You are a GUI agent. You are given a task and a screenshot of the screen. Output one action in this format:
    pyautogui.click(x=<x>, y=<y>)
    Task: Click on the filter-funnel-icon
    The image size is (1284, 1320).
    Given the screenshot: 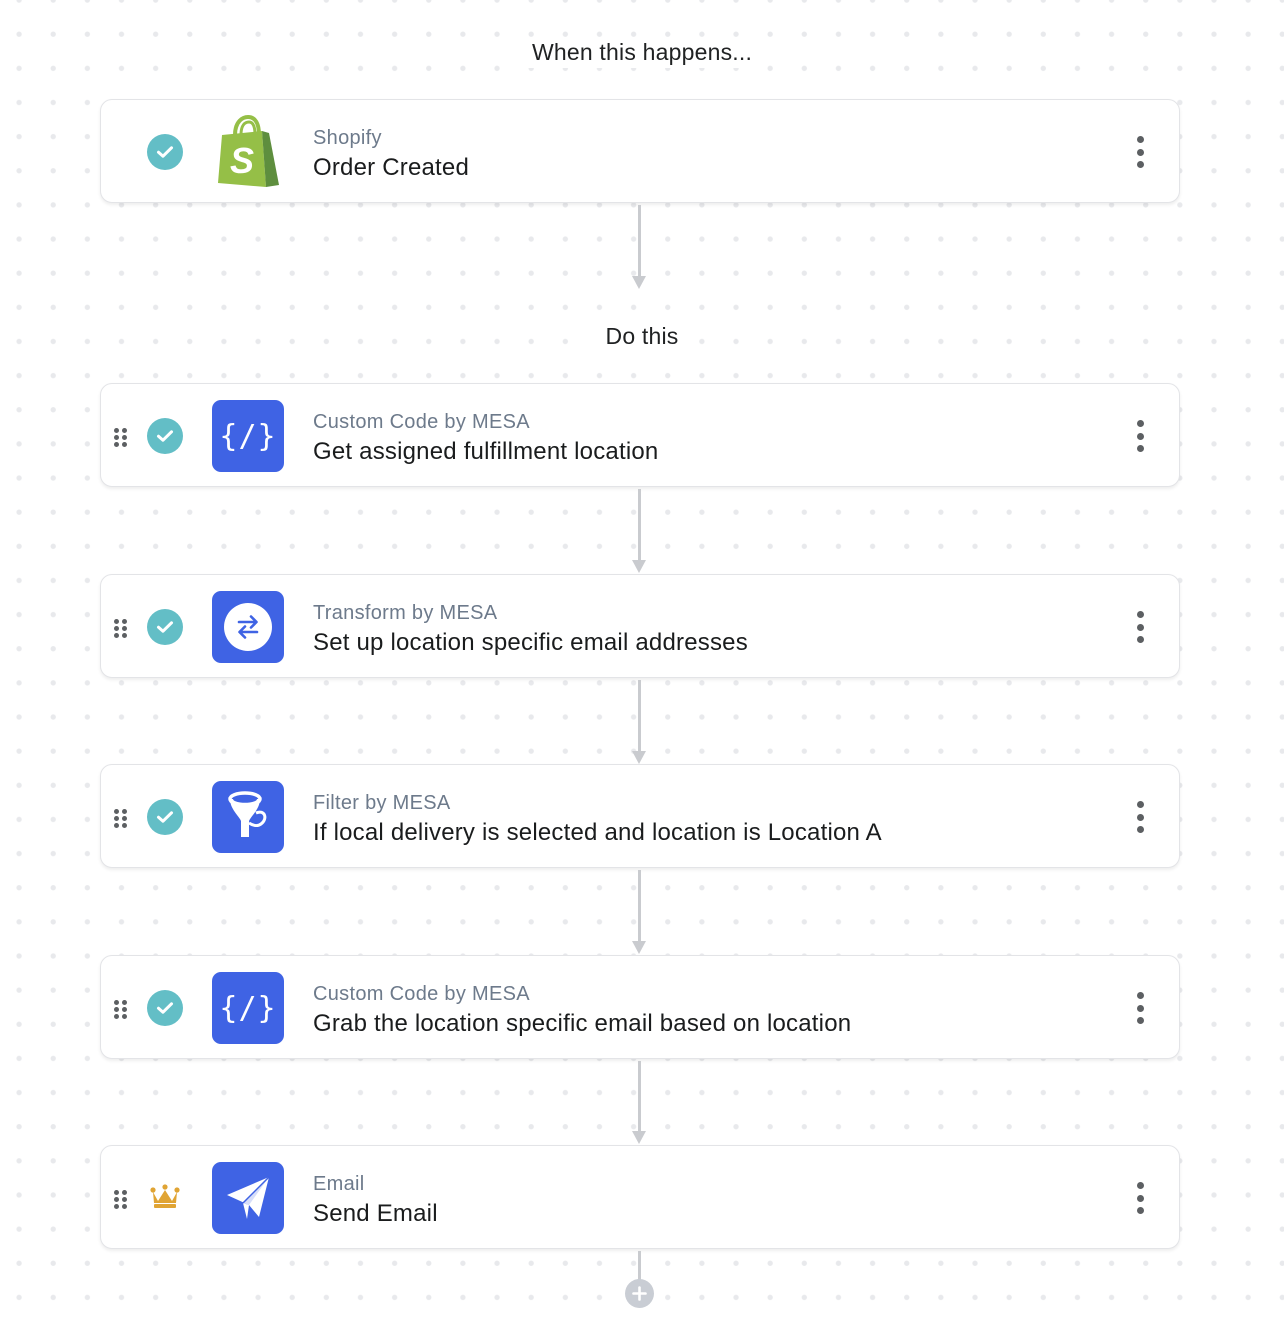 What is the action you would take?
    pyautogui.click(x=248, y=817)
    